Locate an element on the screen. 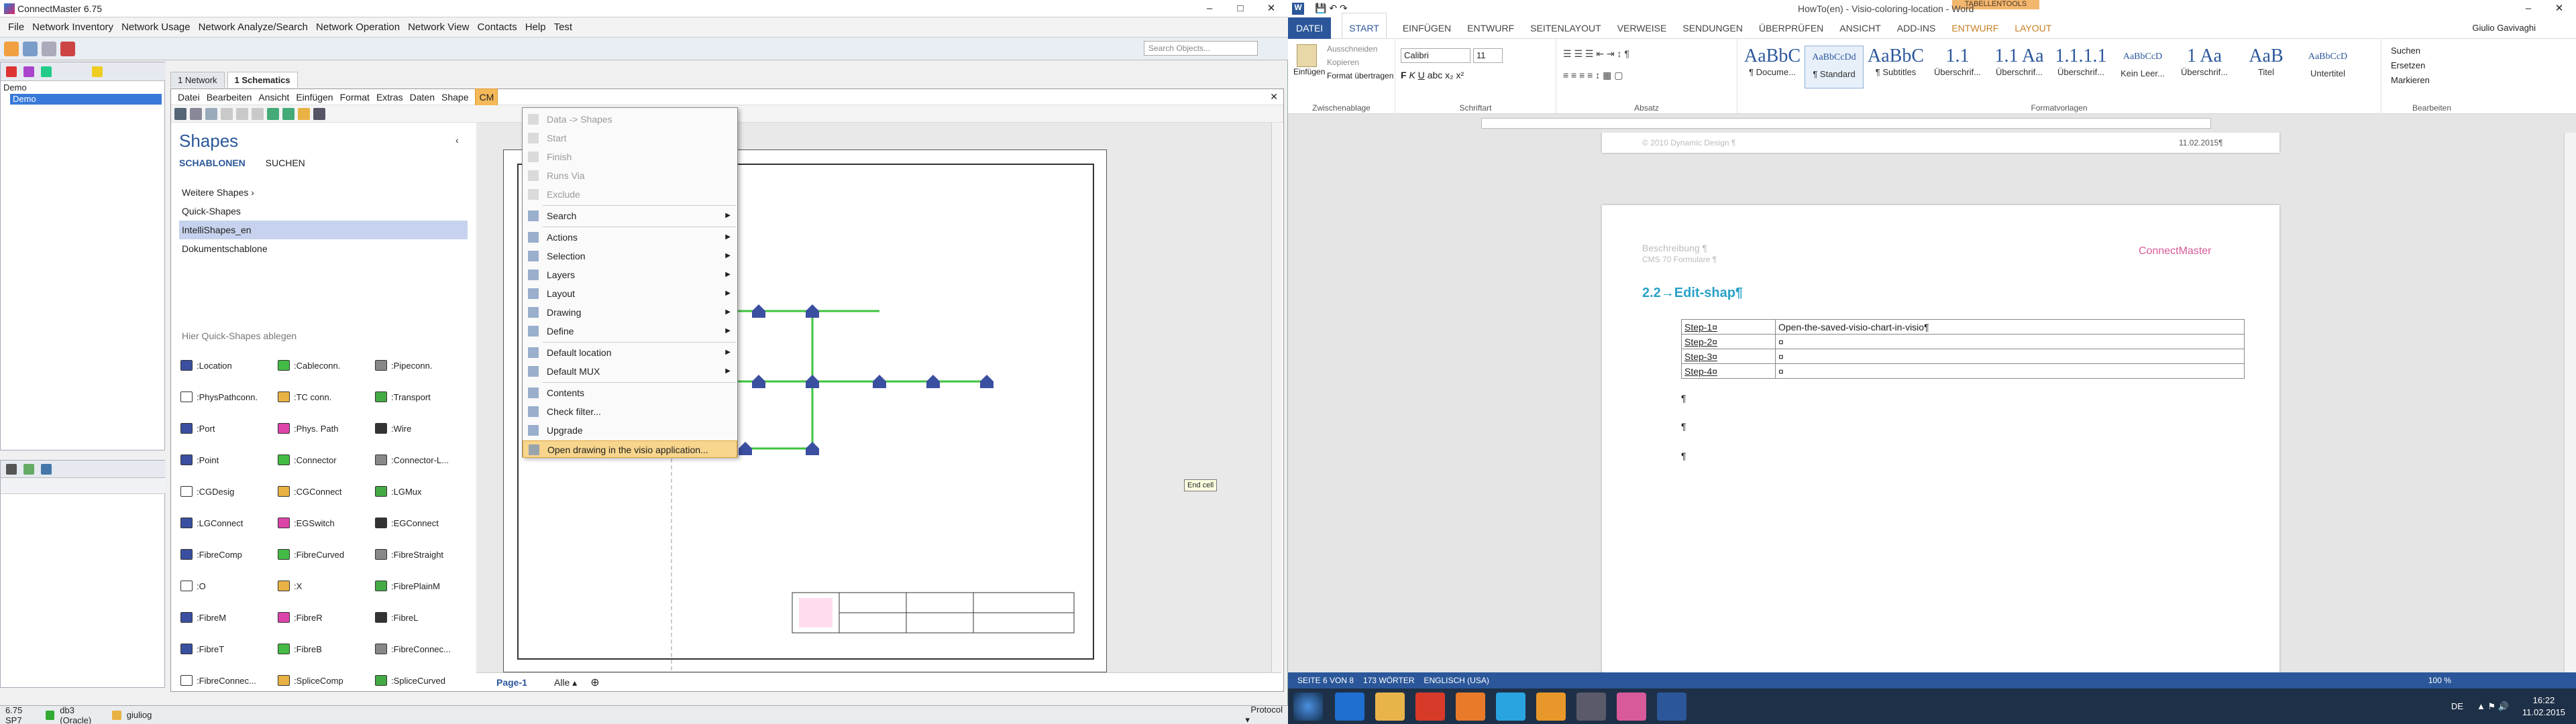 Image resolution: width=2576 pixels, height=724 pixels. menu-item-default-location: Default location ▶ is located at coordinates (630, 352).